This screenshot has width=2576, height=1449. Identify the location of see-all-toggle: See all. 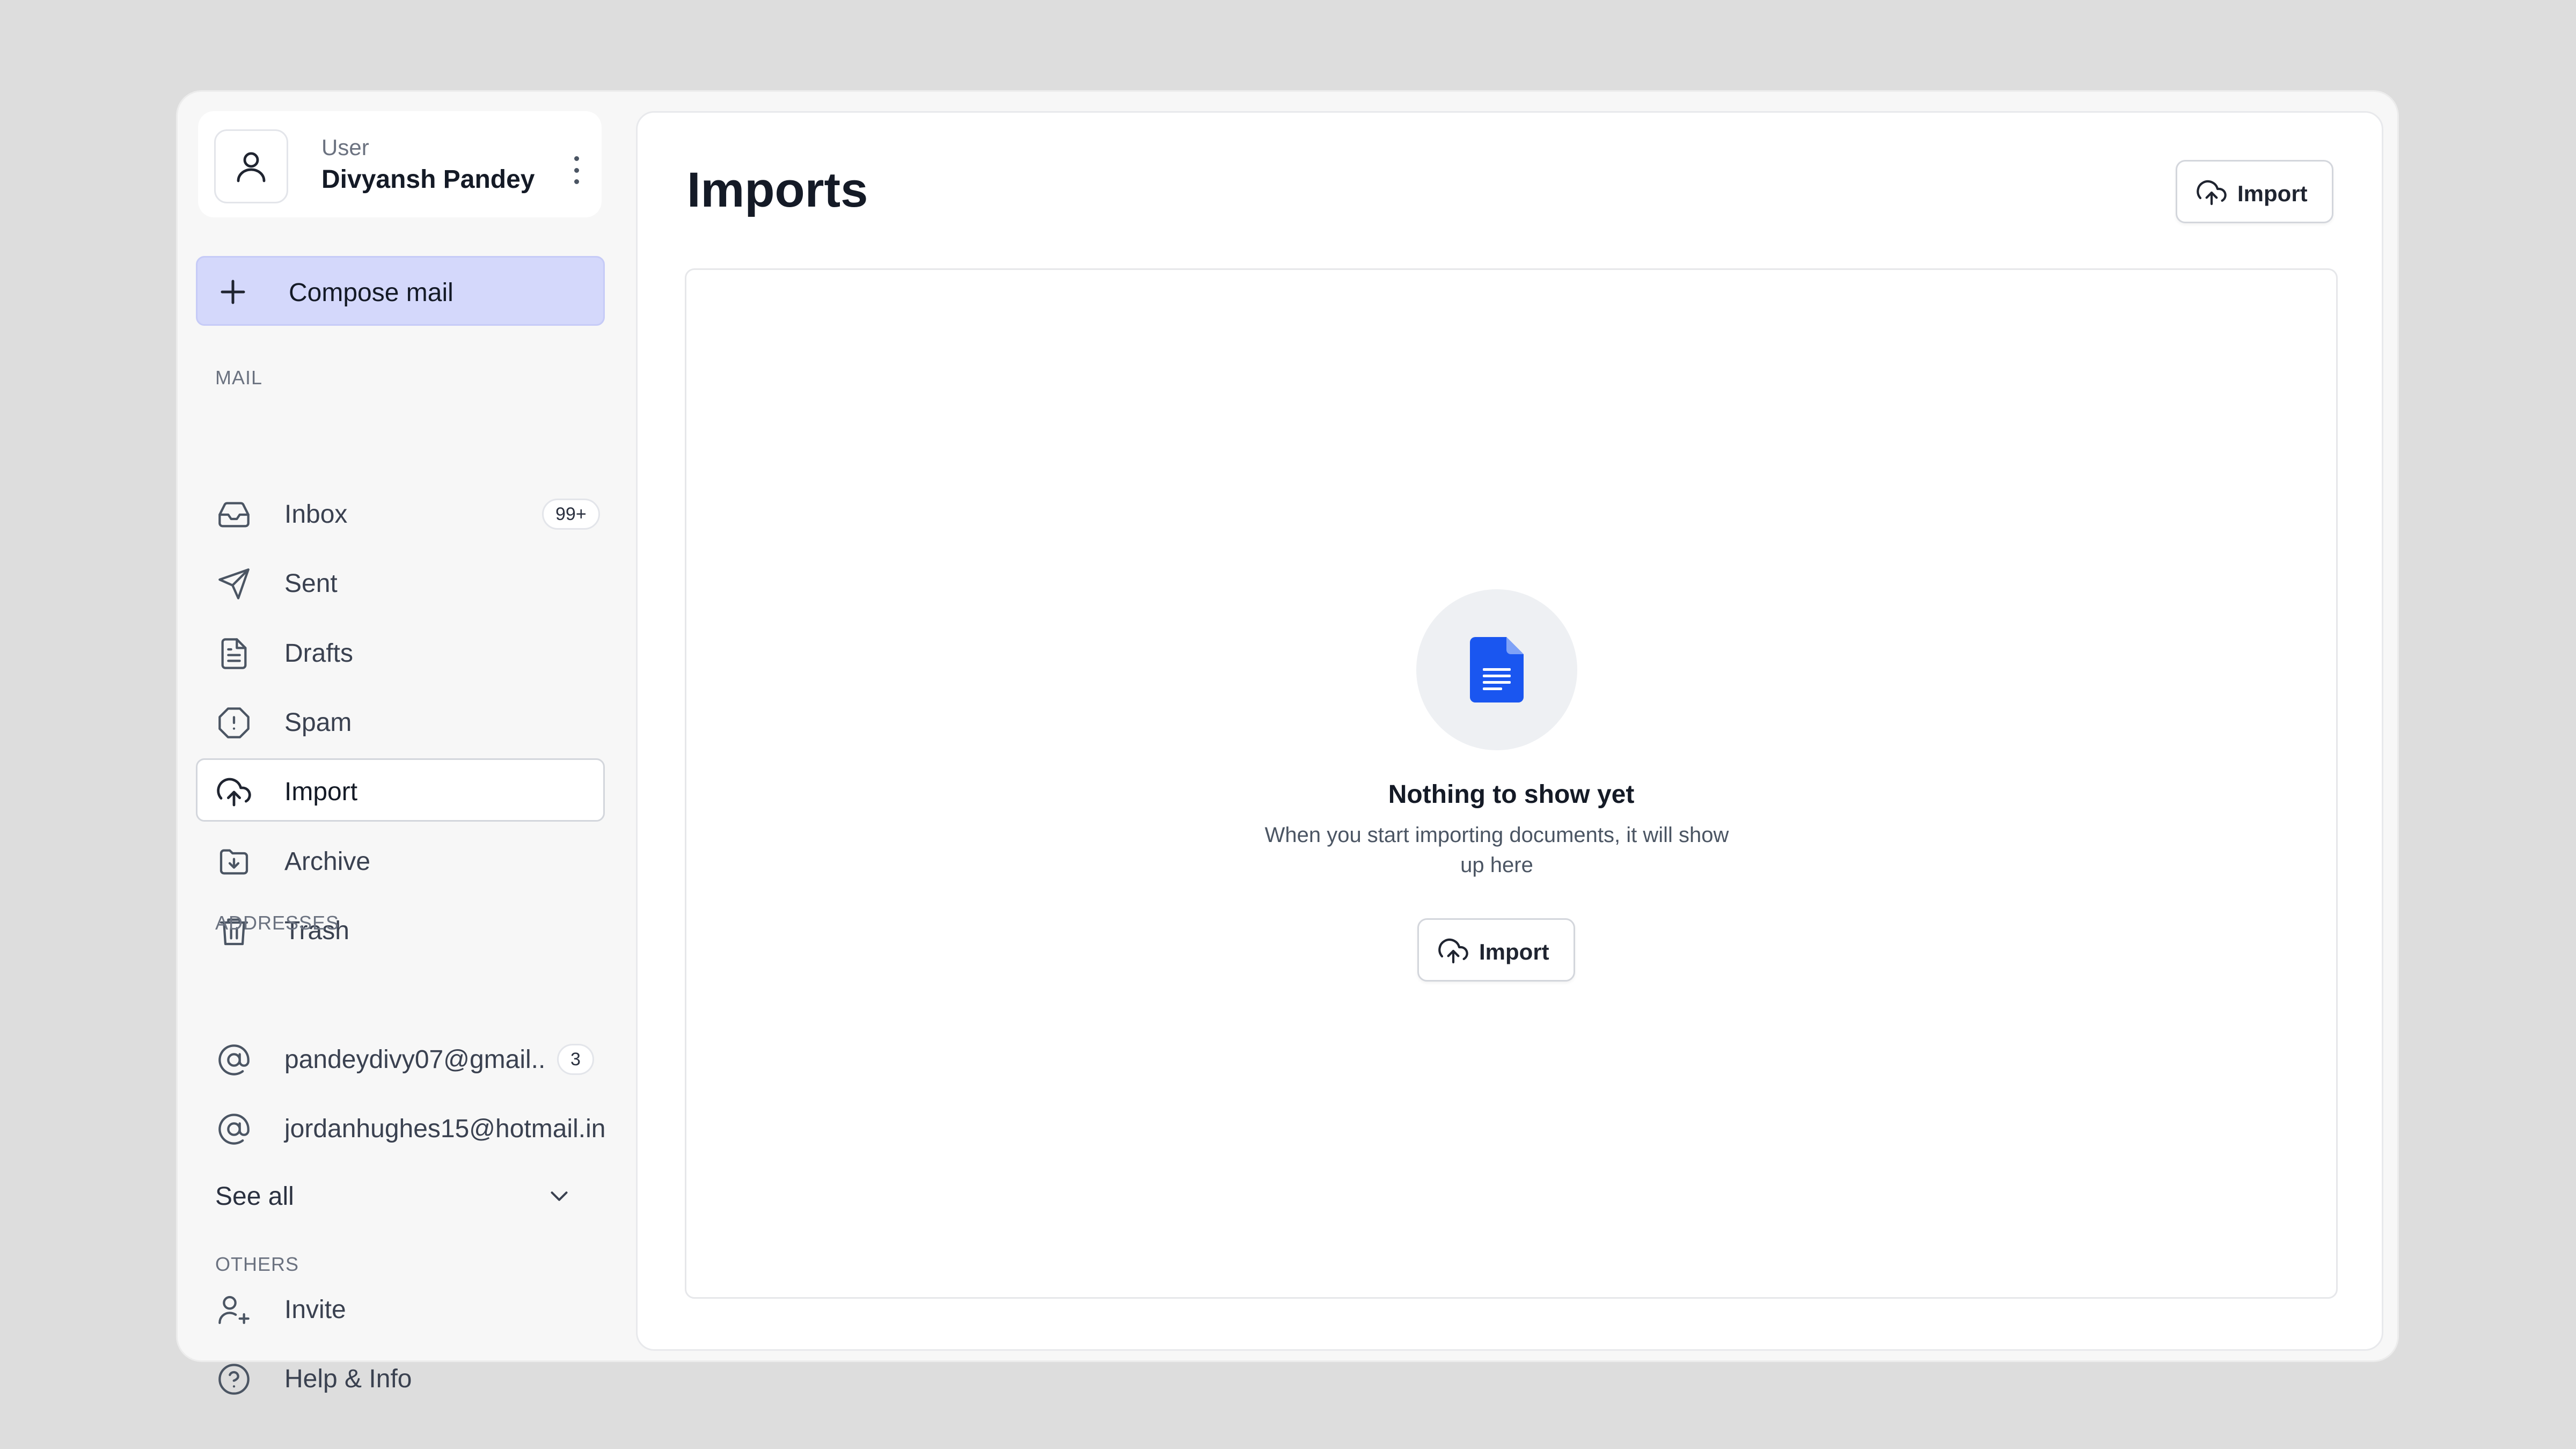
(400, 1196).